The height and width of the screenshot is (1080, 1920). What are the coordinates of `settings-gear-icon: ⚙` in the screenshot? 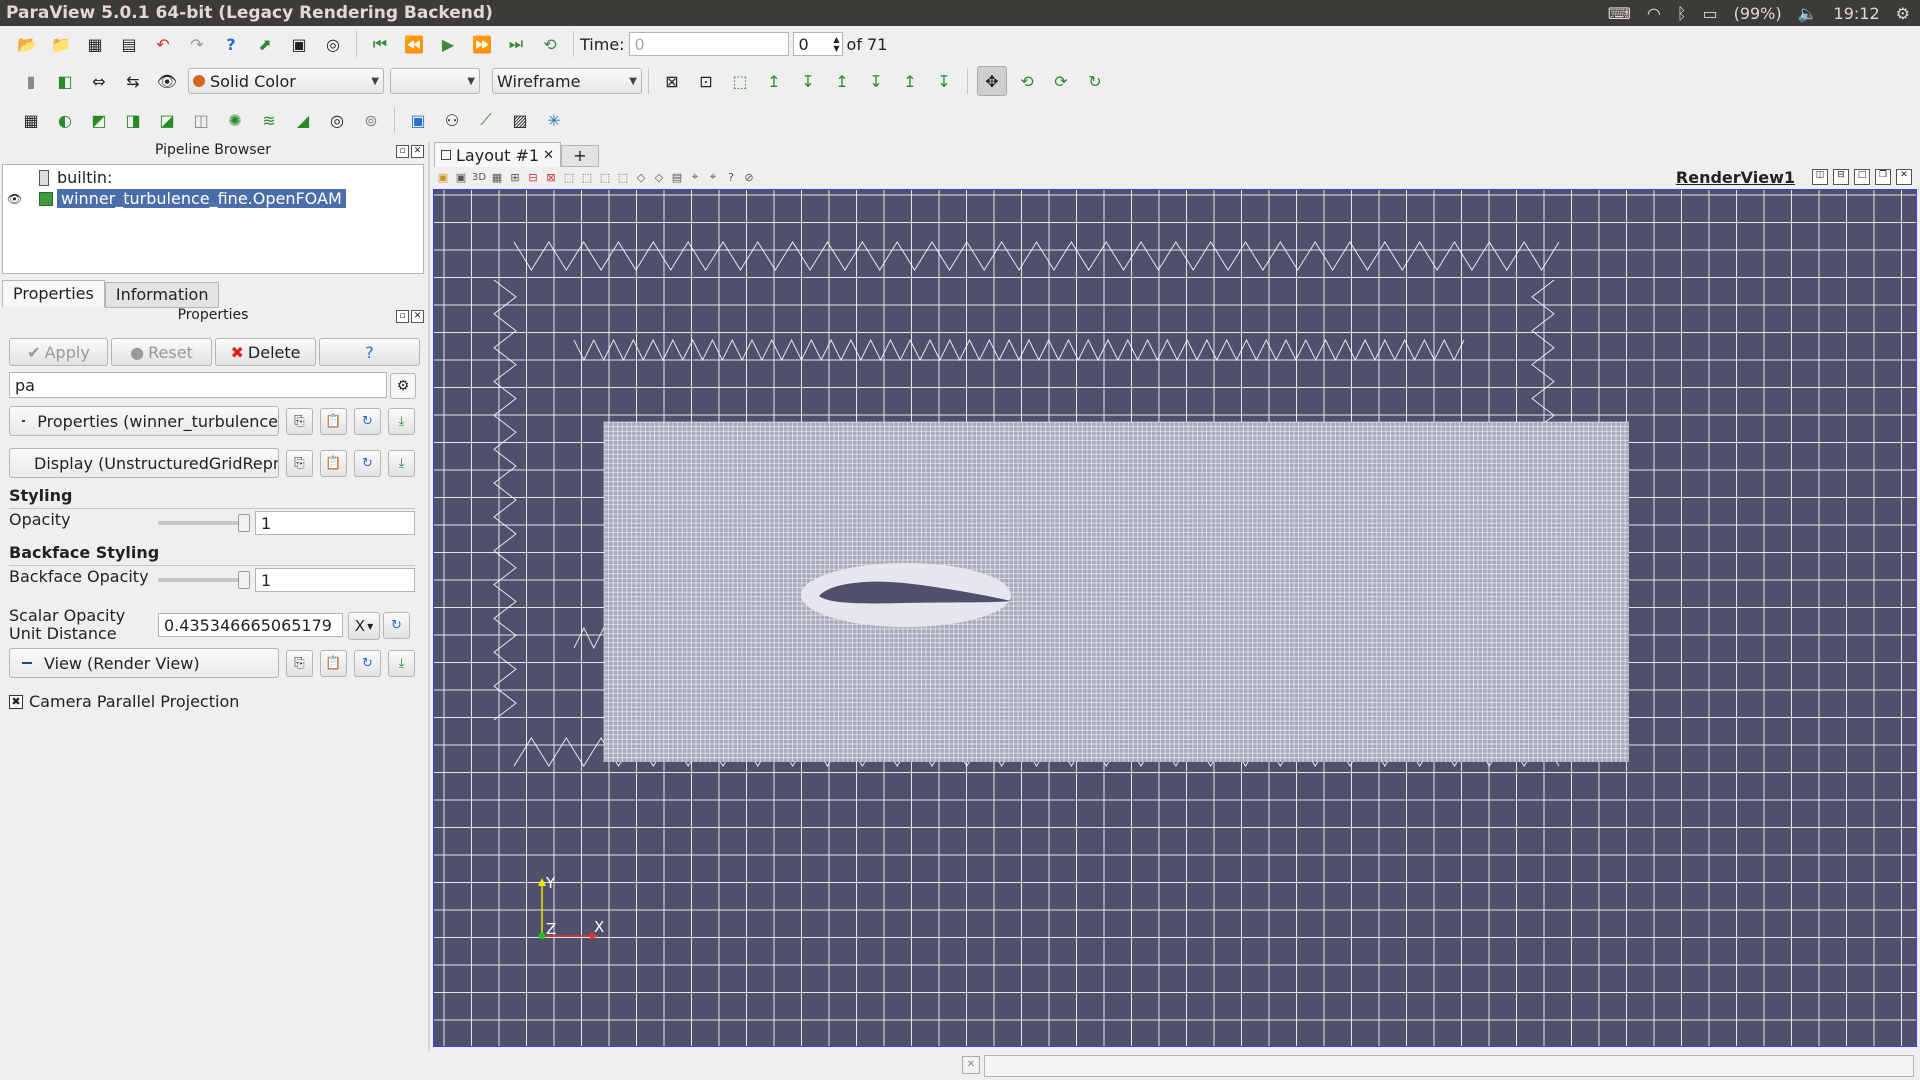 It's located at (1903, 13).